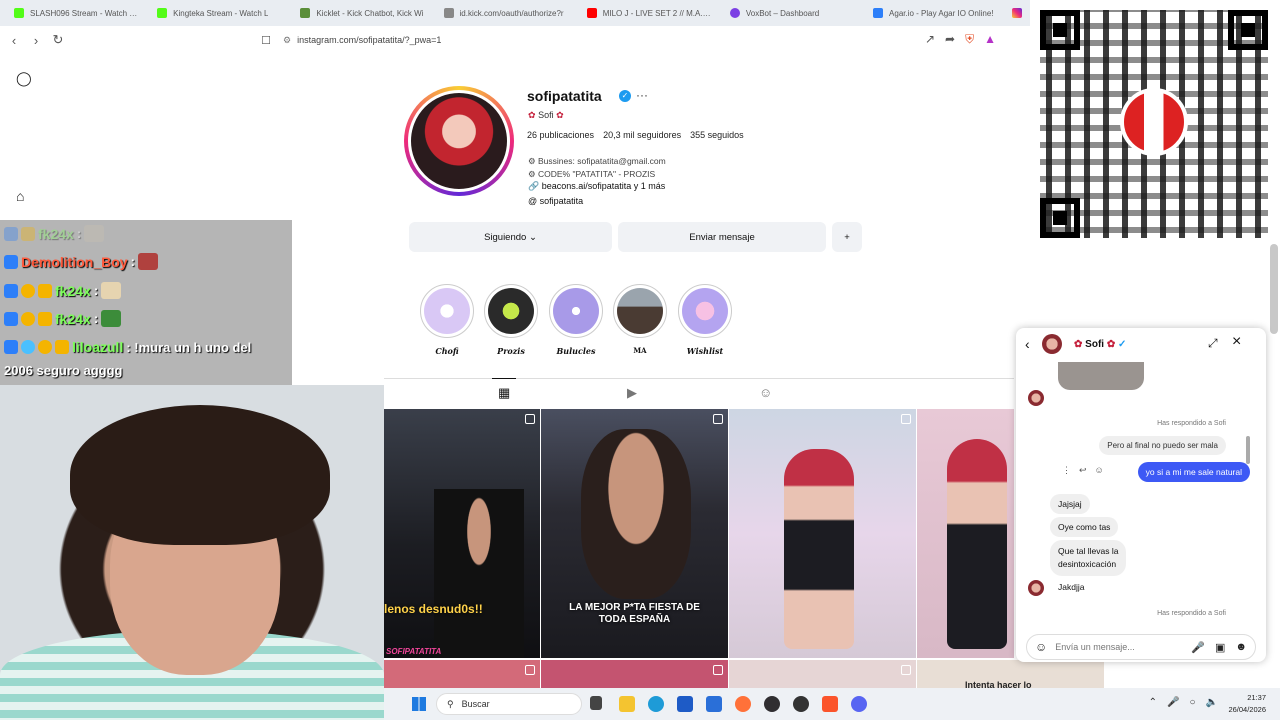  Describe the element at coordinates (969, 39) in the screenshot. I see `brave-shield-icon: ⛨` at that location.